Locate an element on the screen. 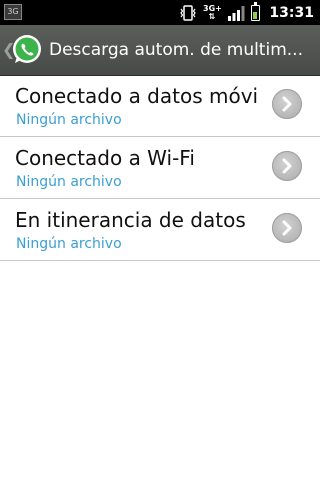 The height and width of the screenshot is (480, 320). list-item-wifi: Conectado a Wi-Fi Ningún archivo is located at coordinates (160, 168).